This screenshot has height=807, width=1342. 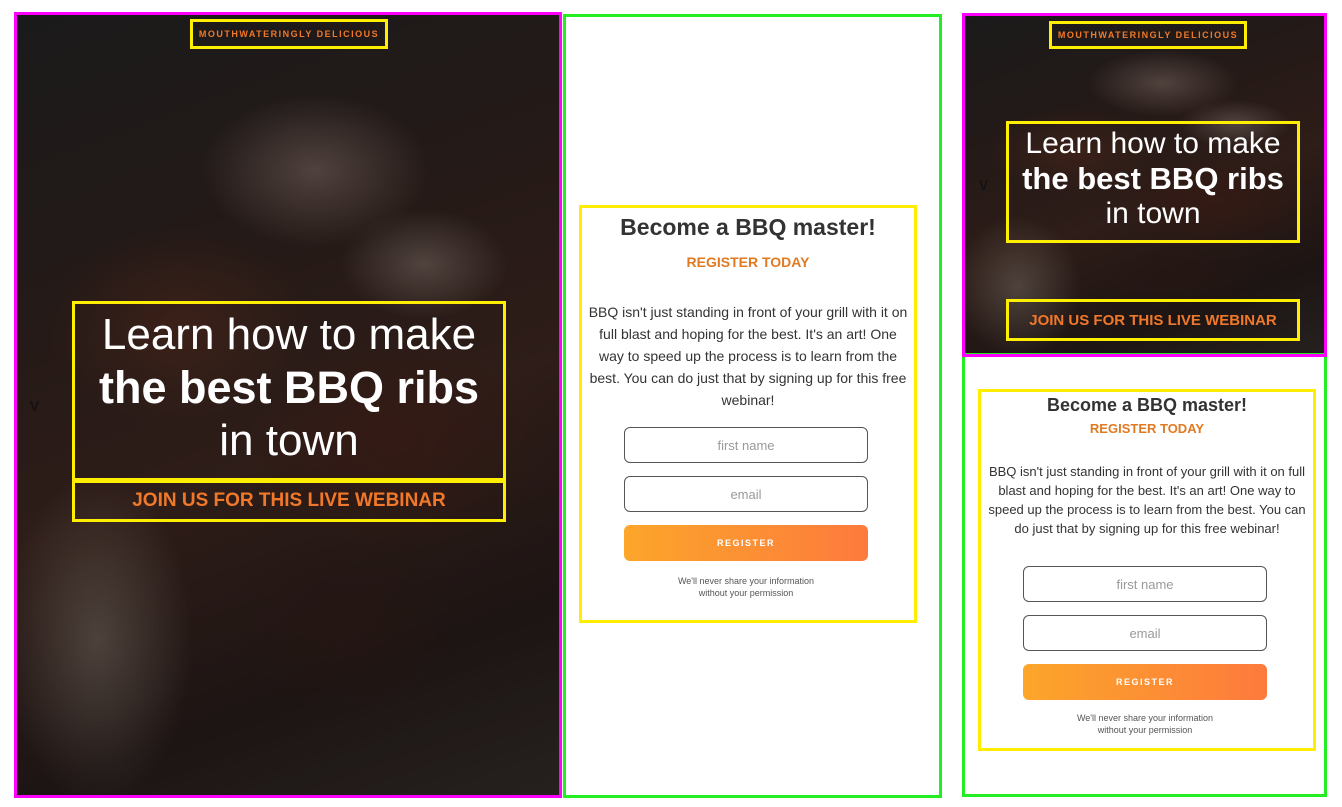 What do you see at coordinates (1145, 730) in the screenshot?
I see `disclaimer-line-2-mobile: without your permission` at bounding box center [1145, 730].